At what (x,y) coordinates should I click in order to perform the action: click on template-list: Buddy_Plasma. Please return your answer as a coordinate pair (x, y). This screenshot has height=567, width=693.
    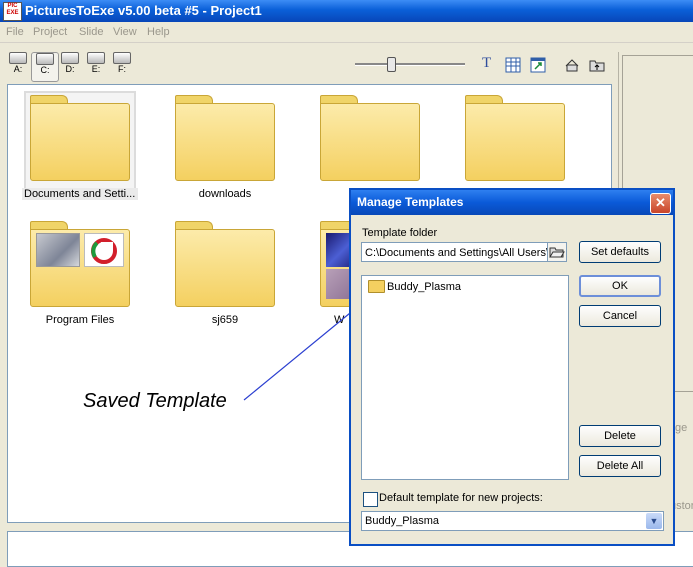
    Looking at the image, I should click on (465, 377).